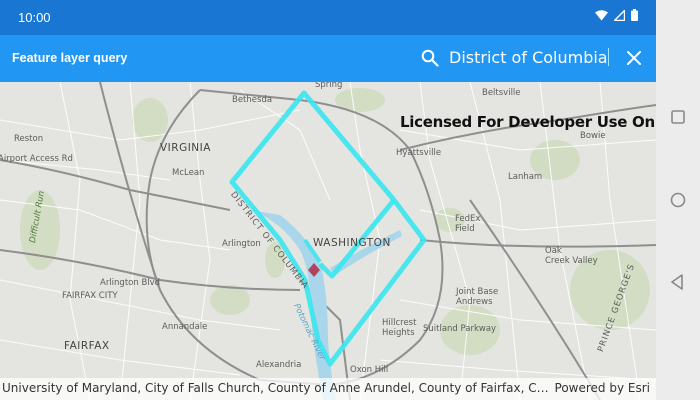 The width and height of the screenshot is (700, 400). I want to click on map-label-bowie: Bowie, so click(593, 136).